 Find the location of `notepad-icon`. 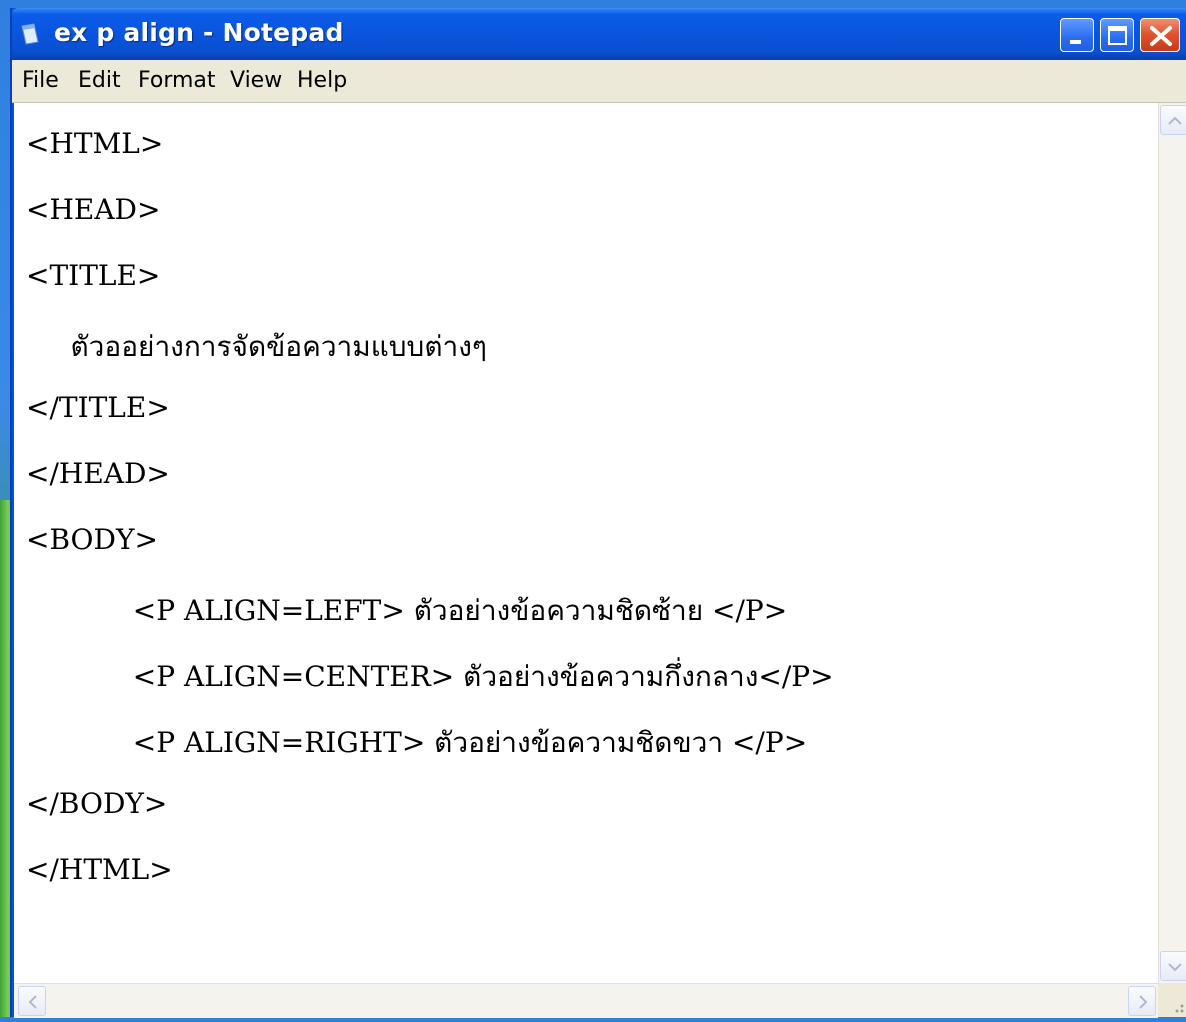

notepad-icon is located at coordinates (31, 34).